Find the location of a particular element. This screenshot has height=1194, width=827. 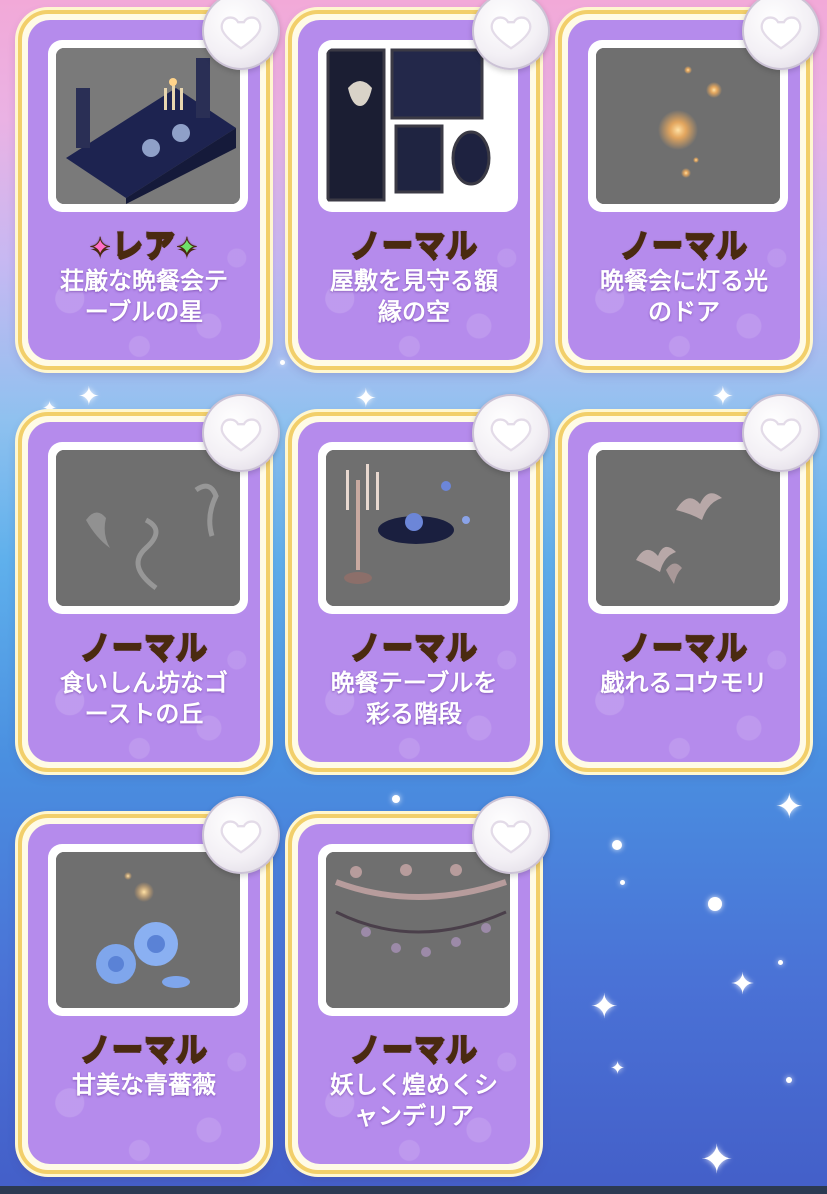

item-card: ノーマル 戯れるコウモリ is located at coordinates (689, 583).